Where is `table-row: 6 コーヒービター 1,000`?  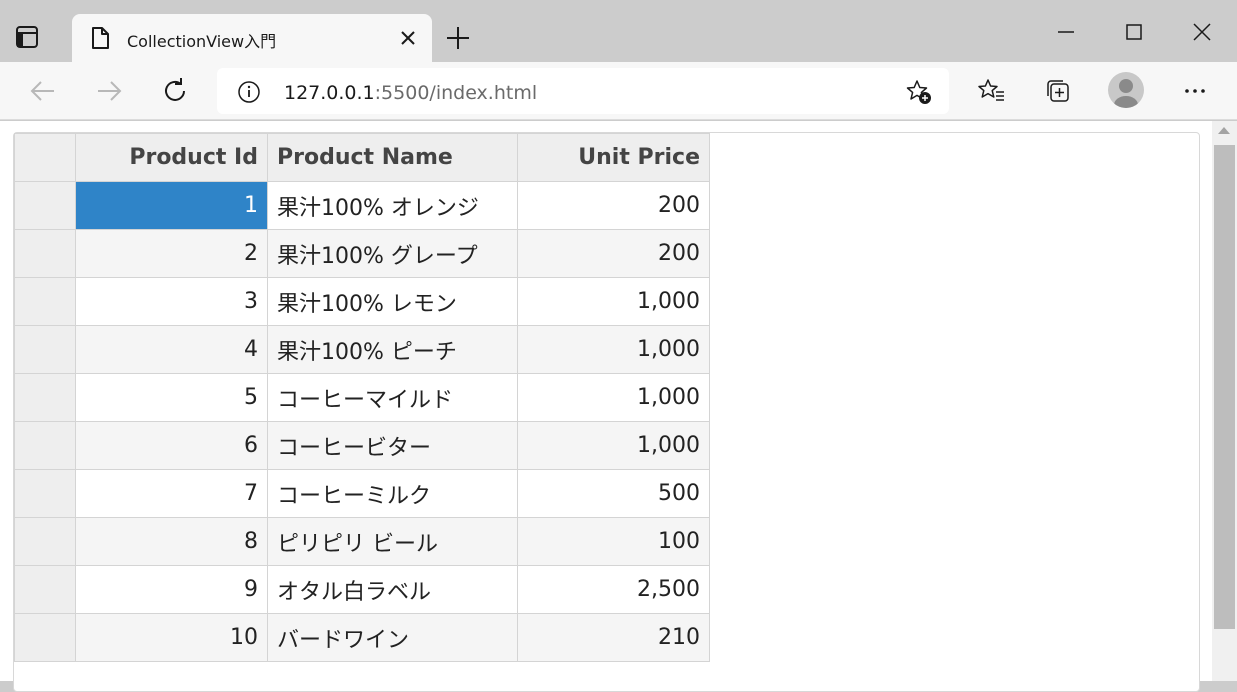
table-row: 6 コーヒービター 1,000 is located at coordinates (362, 445).